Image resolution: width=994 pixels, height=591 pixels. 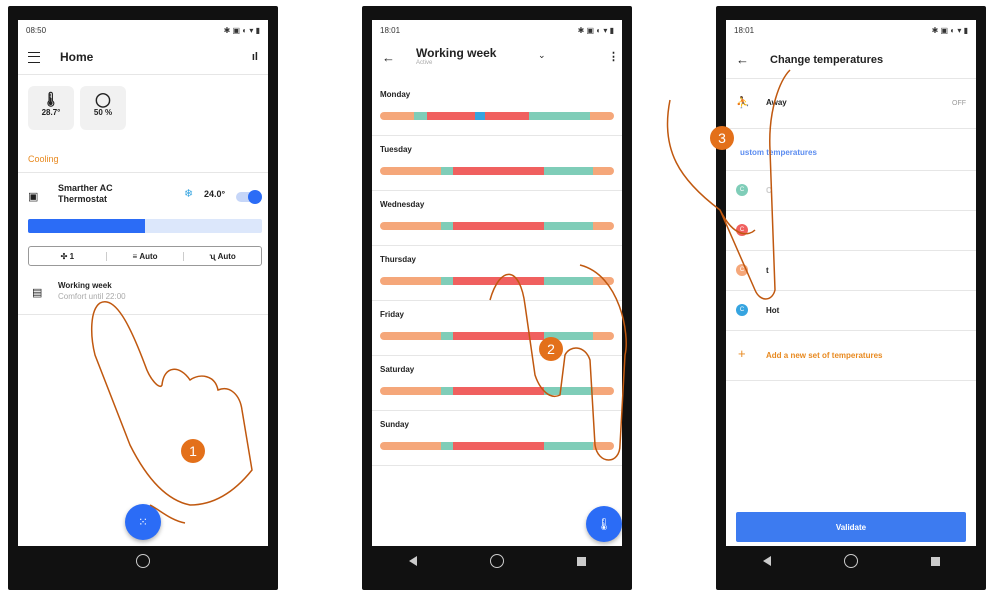 I want to click on day-name: Wednesday, so click(x=402, y=204).